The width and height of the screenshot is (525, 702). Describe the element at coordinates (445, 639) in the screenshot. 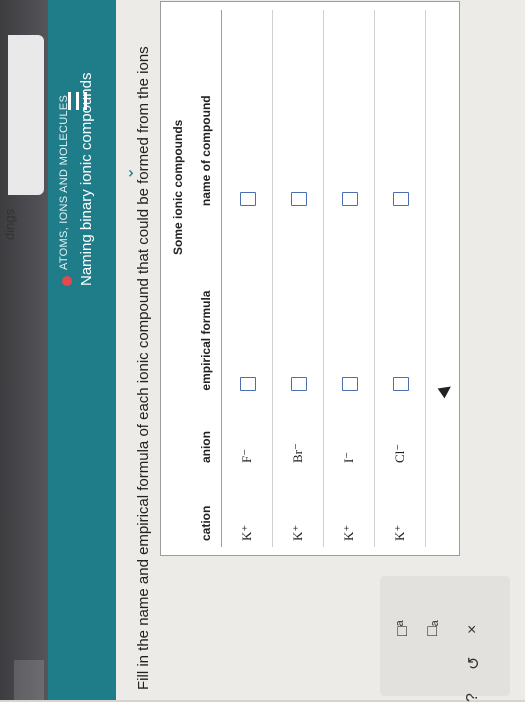

I see `tool-panel: □ᵃ □ₐ × ↺ ?` at that location.